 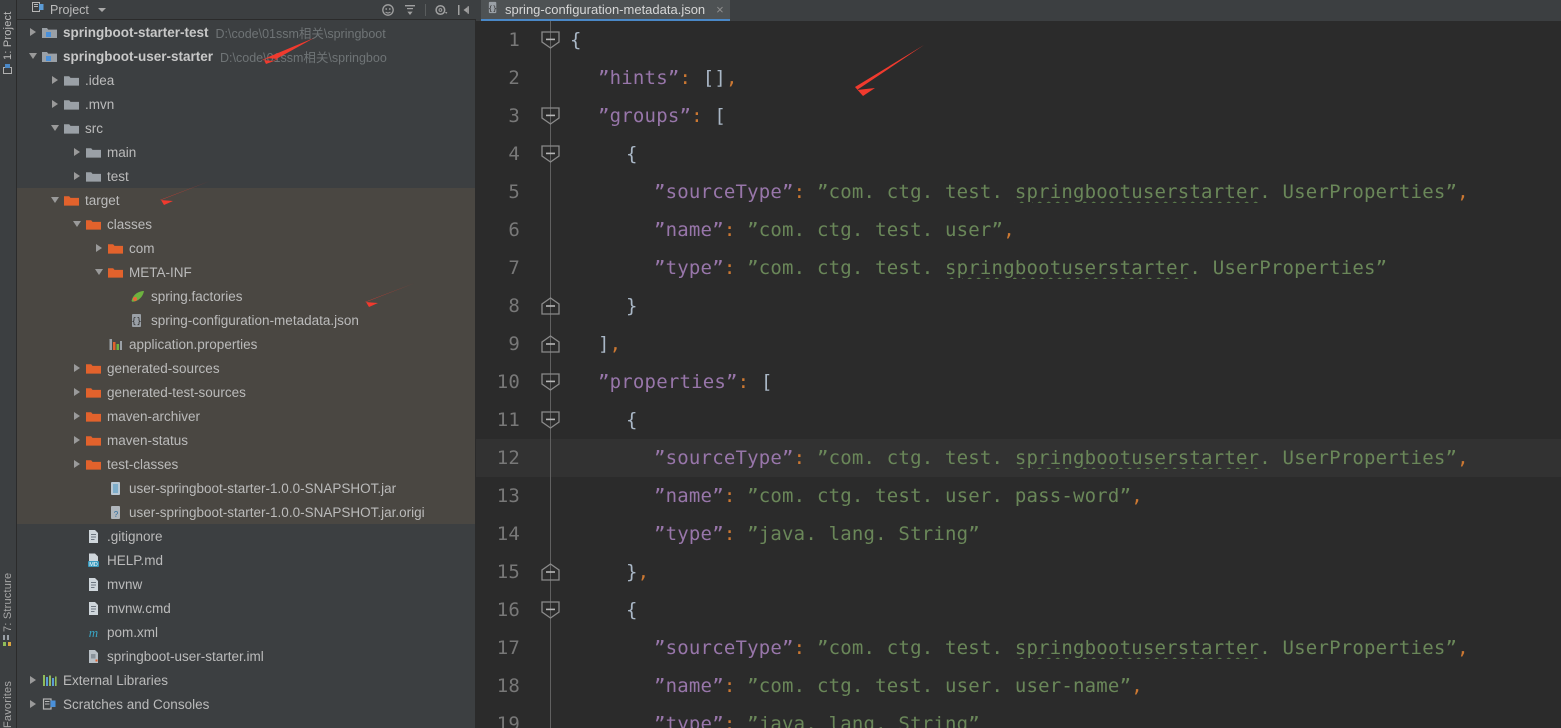 What do you see at coordinates (93, 536) in the screenshot?
I see `text-file-icon` at bounding box center [93, 536].